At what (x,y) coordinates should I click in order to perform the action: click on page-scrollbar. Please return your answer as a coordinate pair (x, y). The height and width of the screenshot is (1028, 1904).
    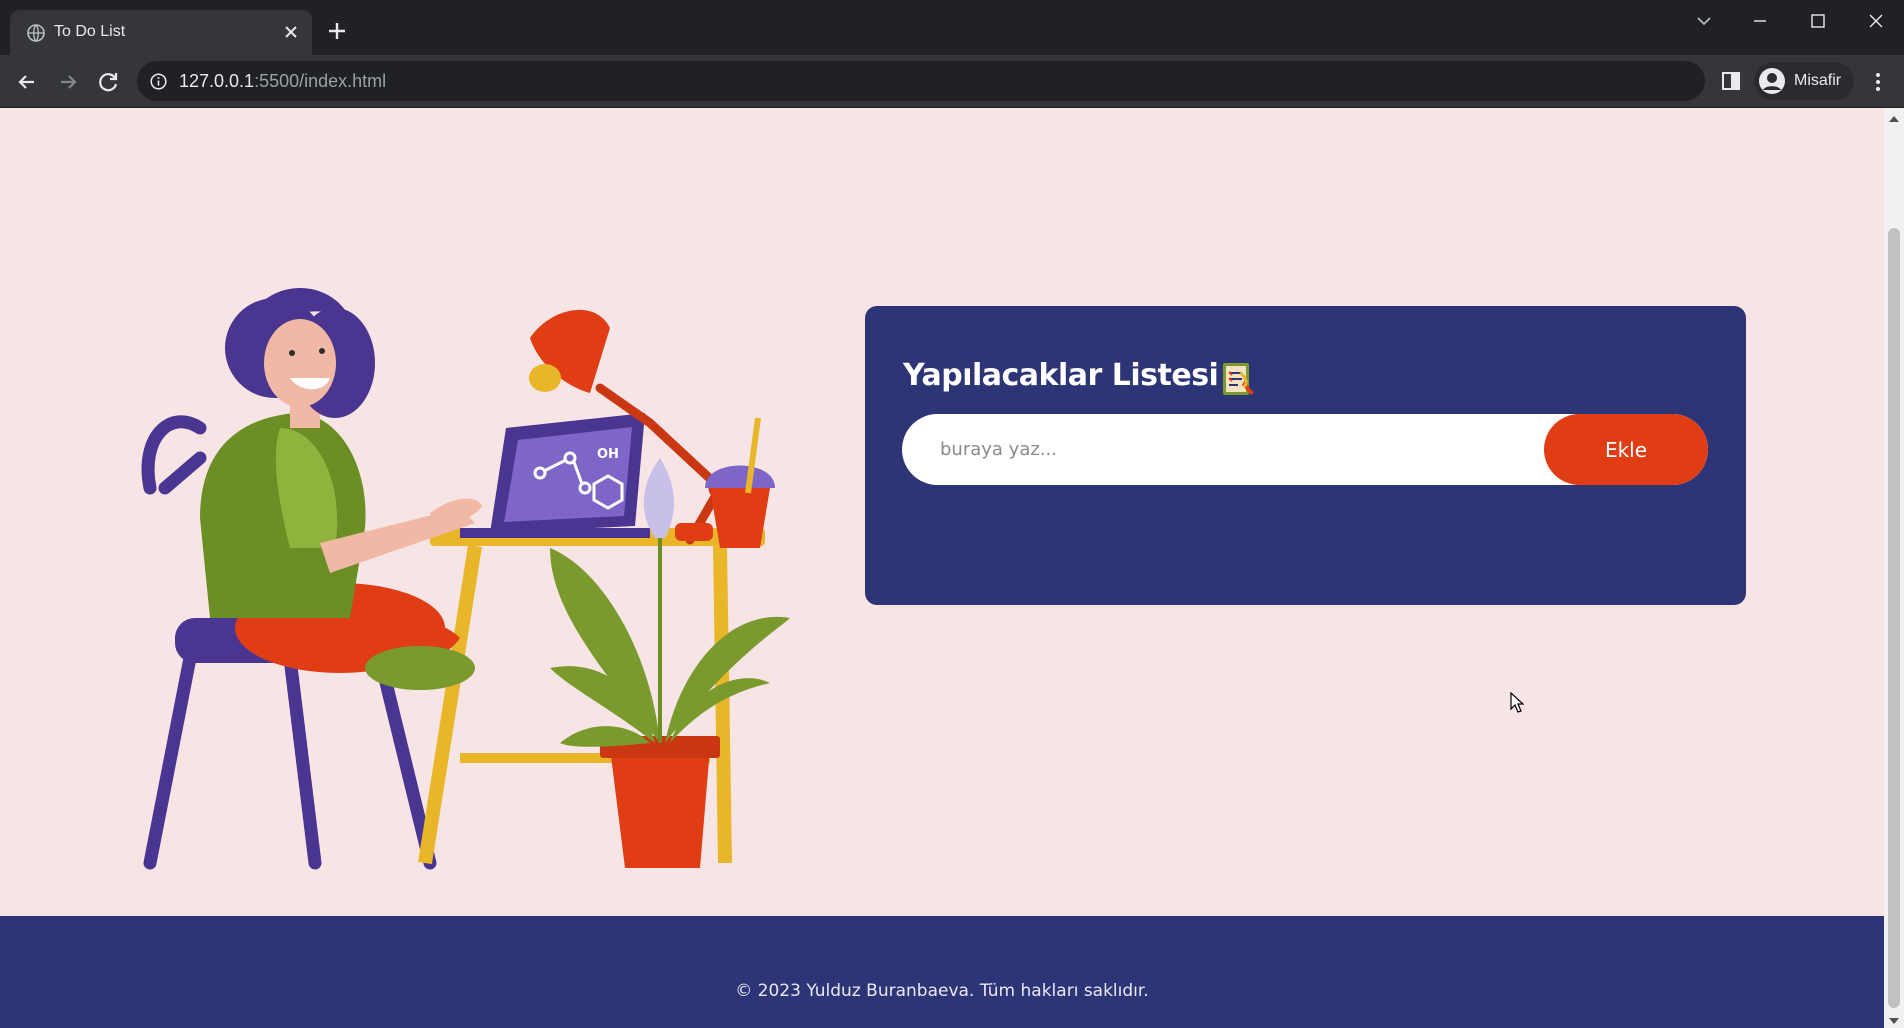
    Looking at the image, I should click on (1894, 568).